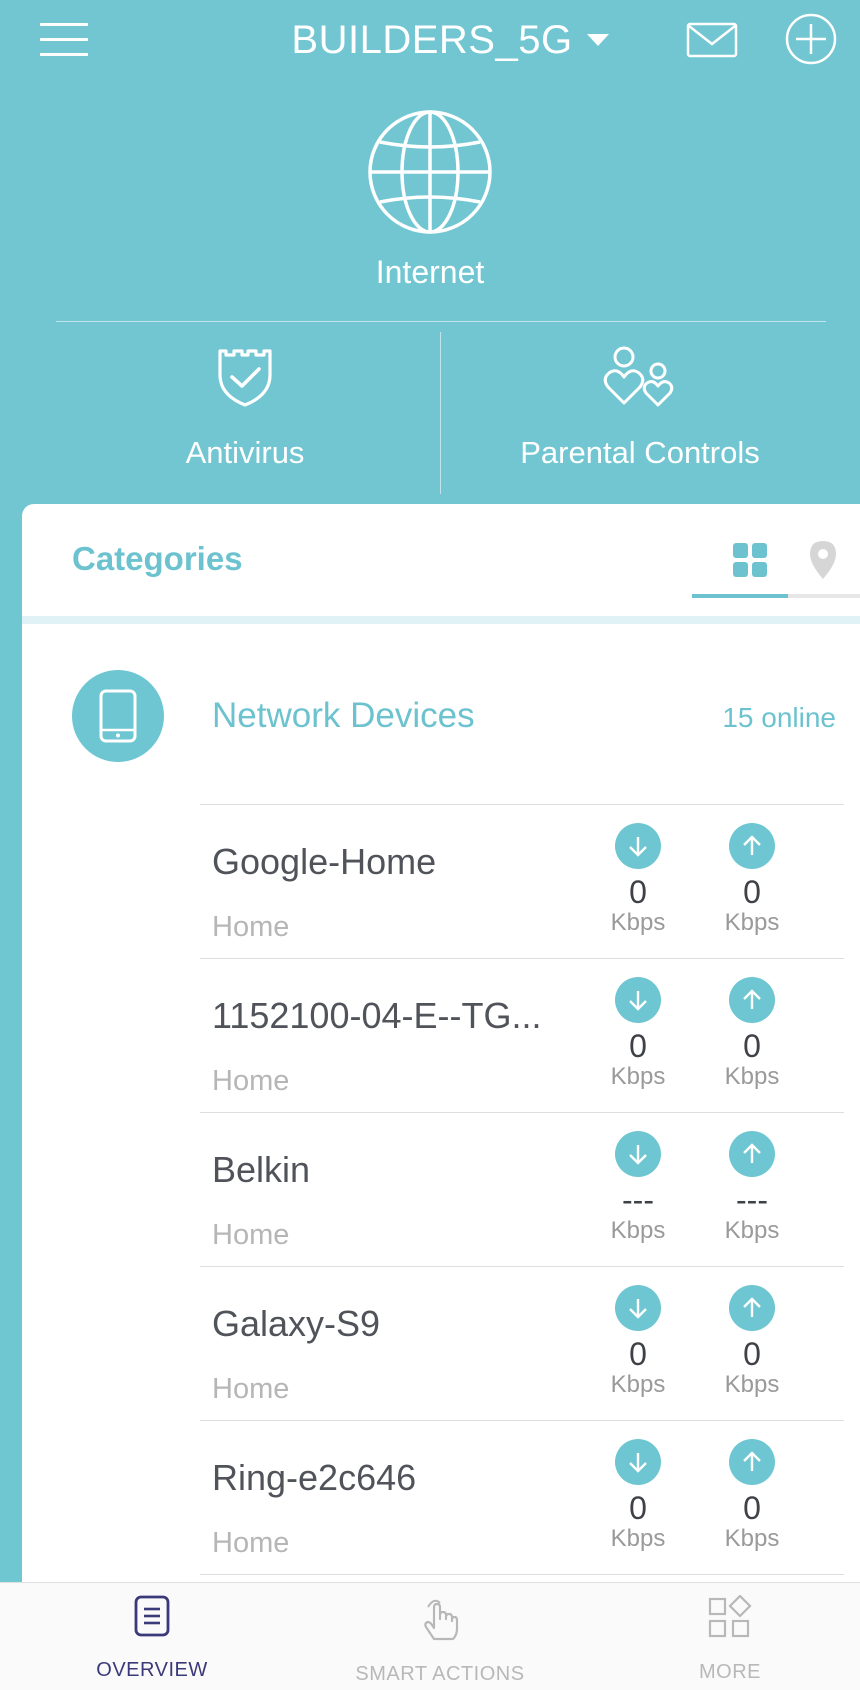 The image size is (860, 1690). Describe the element at coordinates (730, 1642) in the screenshot. I see `tab-more: MORE` at that location.